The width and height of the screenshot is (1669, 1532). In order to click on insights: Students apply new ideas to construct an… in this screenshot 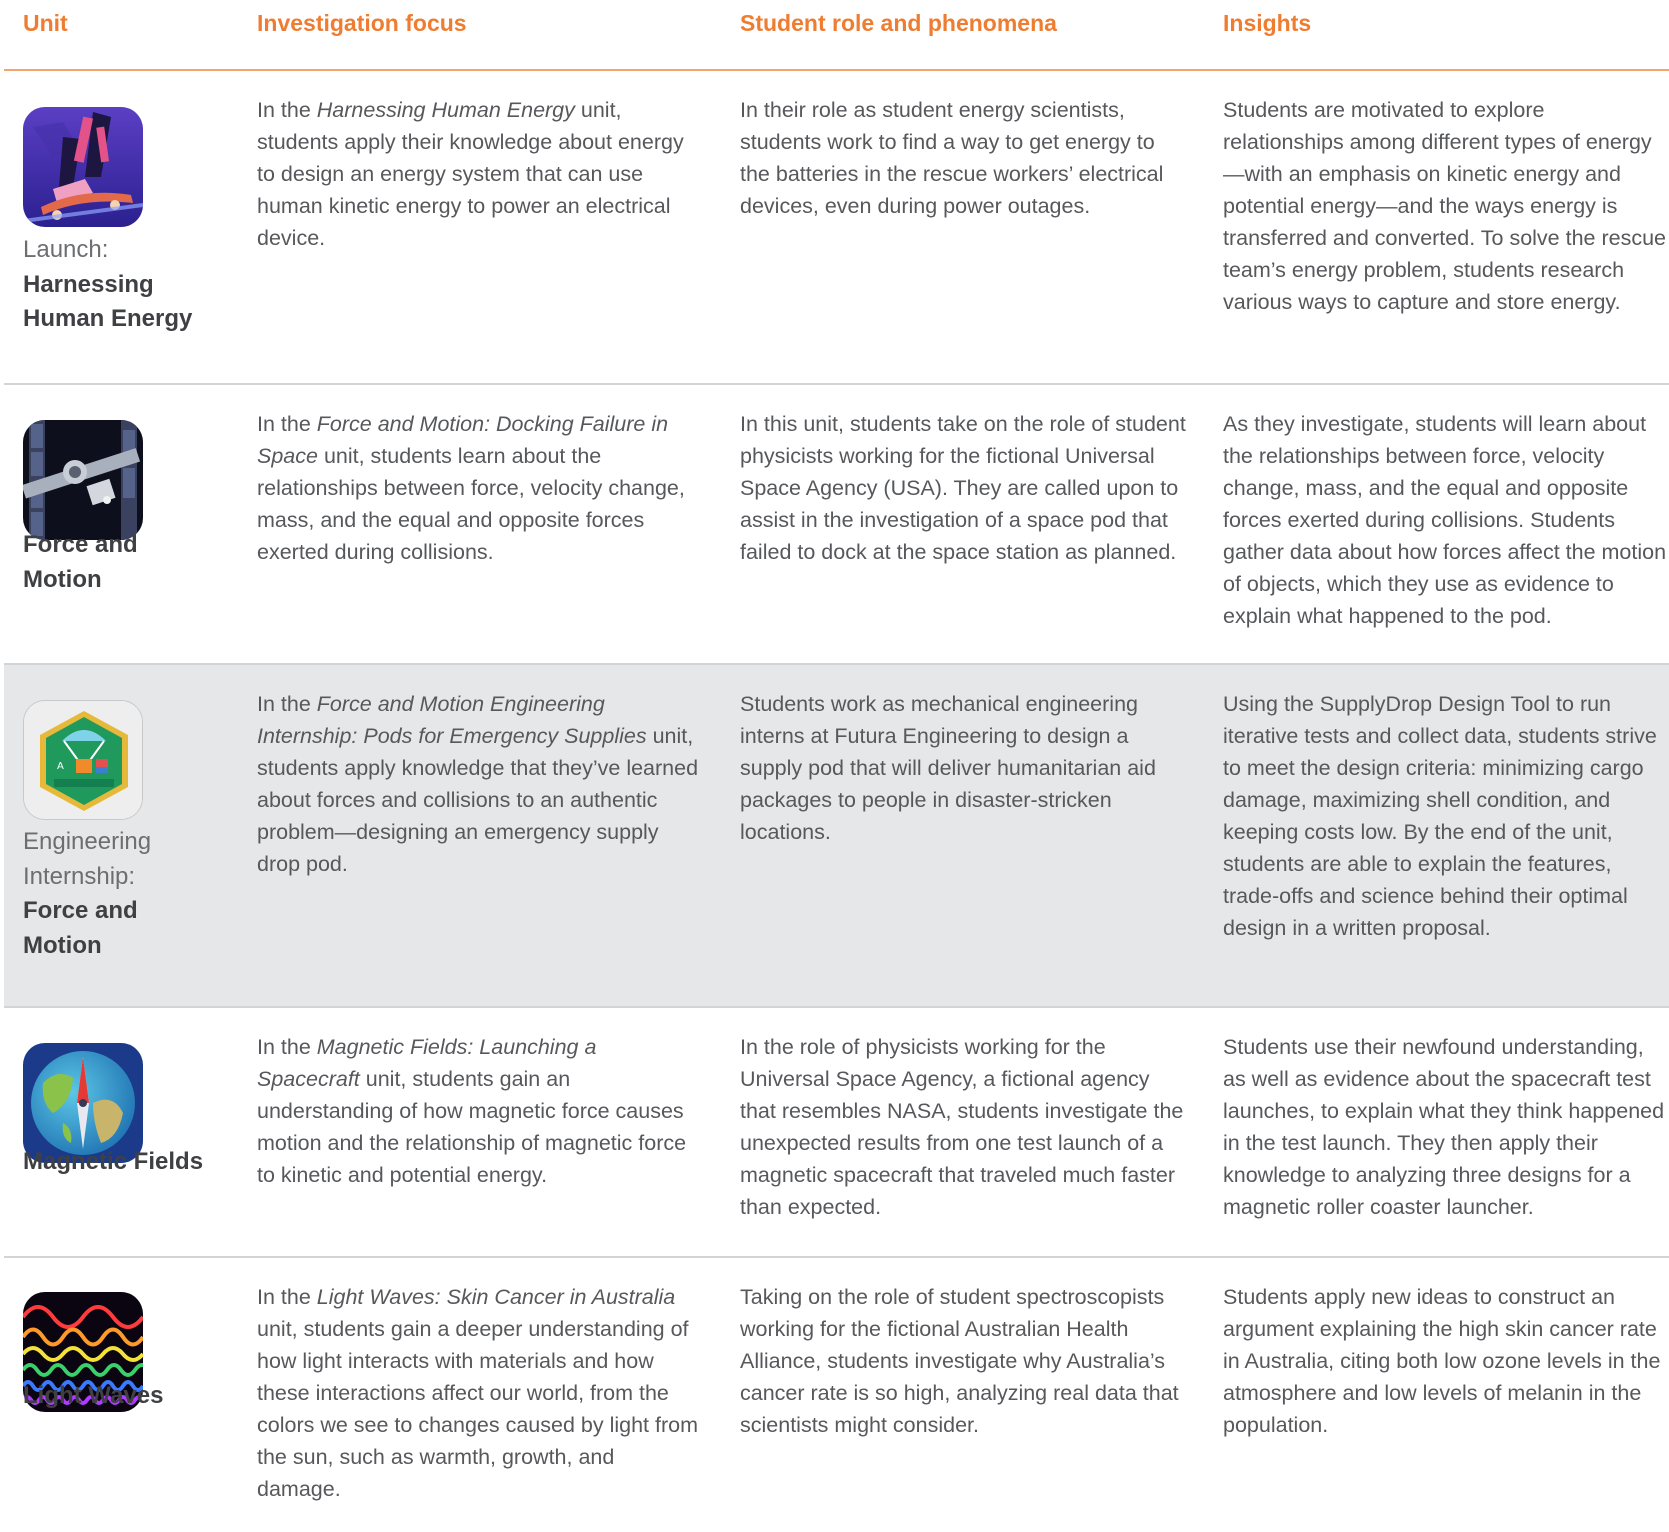, I will do `click(1442, 1361)`.